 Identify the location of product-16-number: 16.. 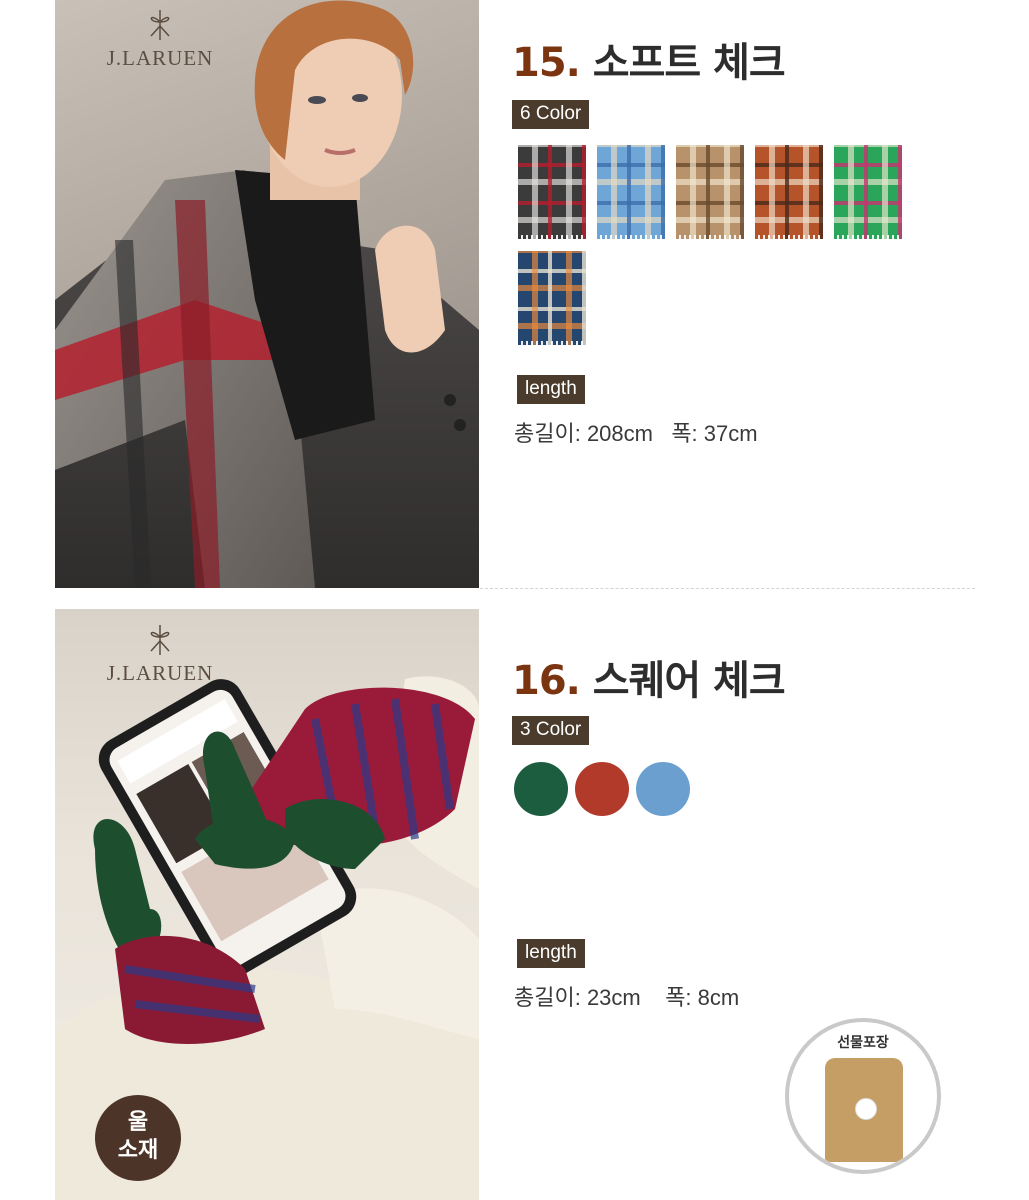
(546, 681).